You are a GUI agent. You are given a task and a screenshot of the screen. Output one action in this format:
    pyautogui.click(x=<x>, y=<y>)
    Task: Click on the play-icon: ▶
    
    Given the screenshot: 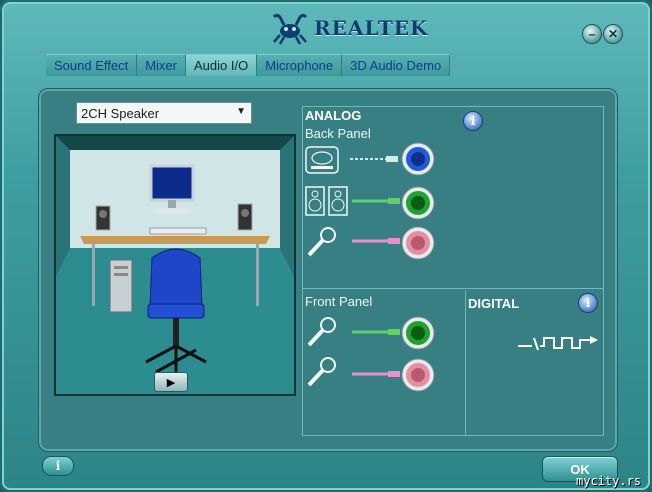 What is the action you would take?
    pyautogui.click(x=171, y=382)
    